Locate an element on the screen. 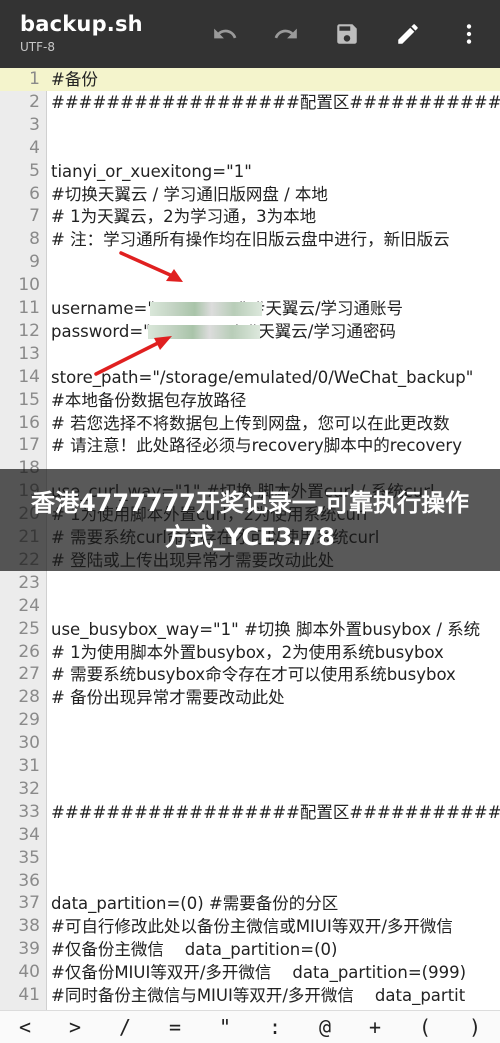 This screenshot has width=500, height=1043. line-number: 24 is located at coordinates (29, 605).